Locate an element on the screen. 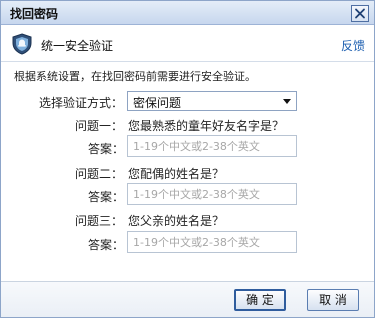 The image size is (375, 318). question-2-label: 问题二： is located at coordinates (99, 174).